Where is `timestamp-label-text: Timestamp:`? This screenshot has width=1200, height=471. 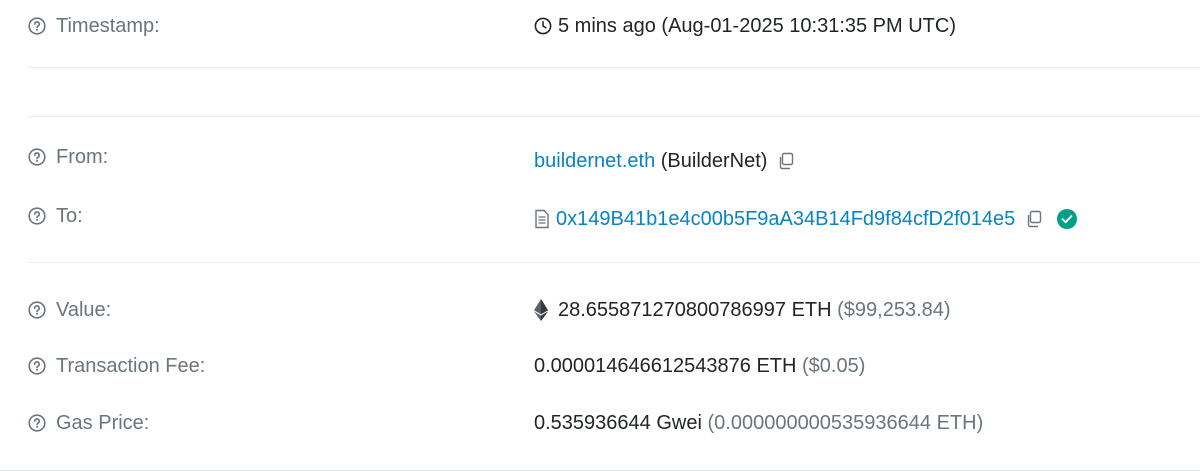
timestamp-label-text: Timestamp: is located at coordinates (108, 25).